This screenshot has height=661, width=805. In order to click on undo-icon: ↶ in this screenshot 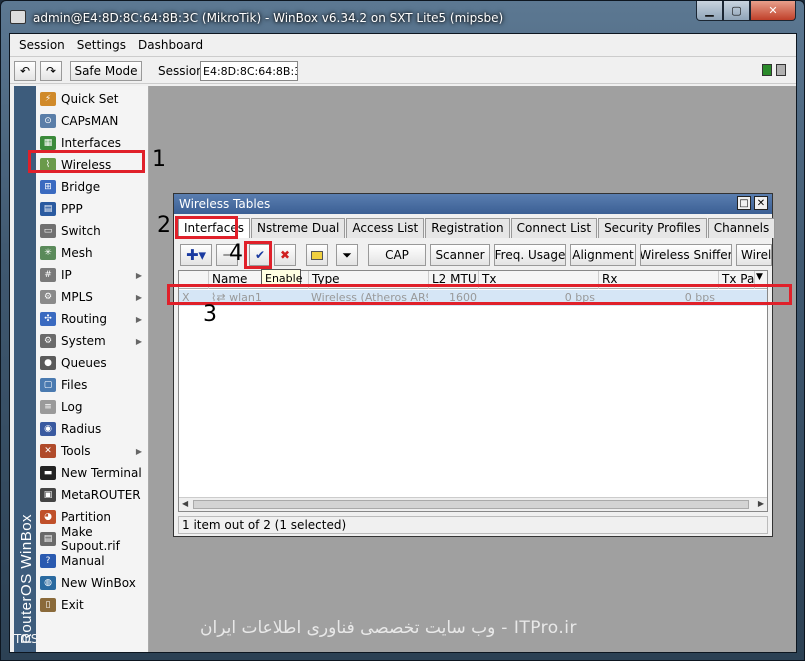, I will do `click(25, 71)`.